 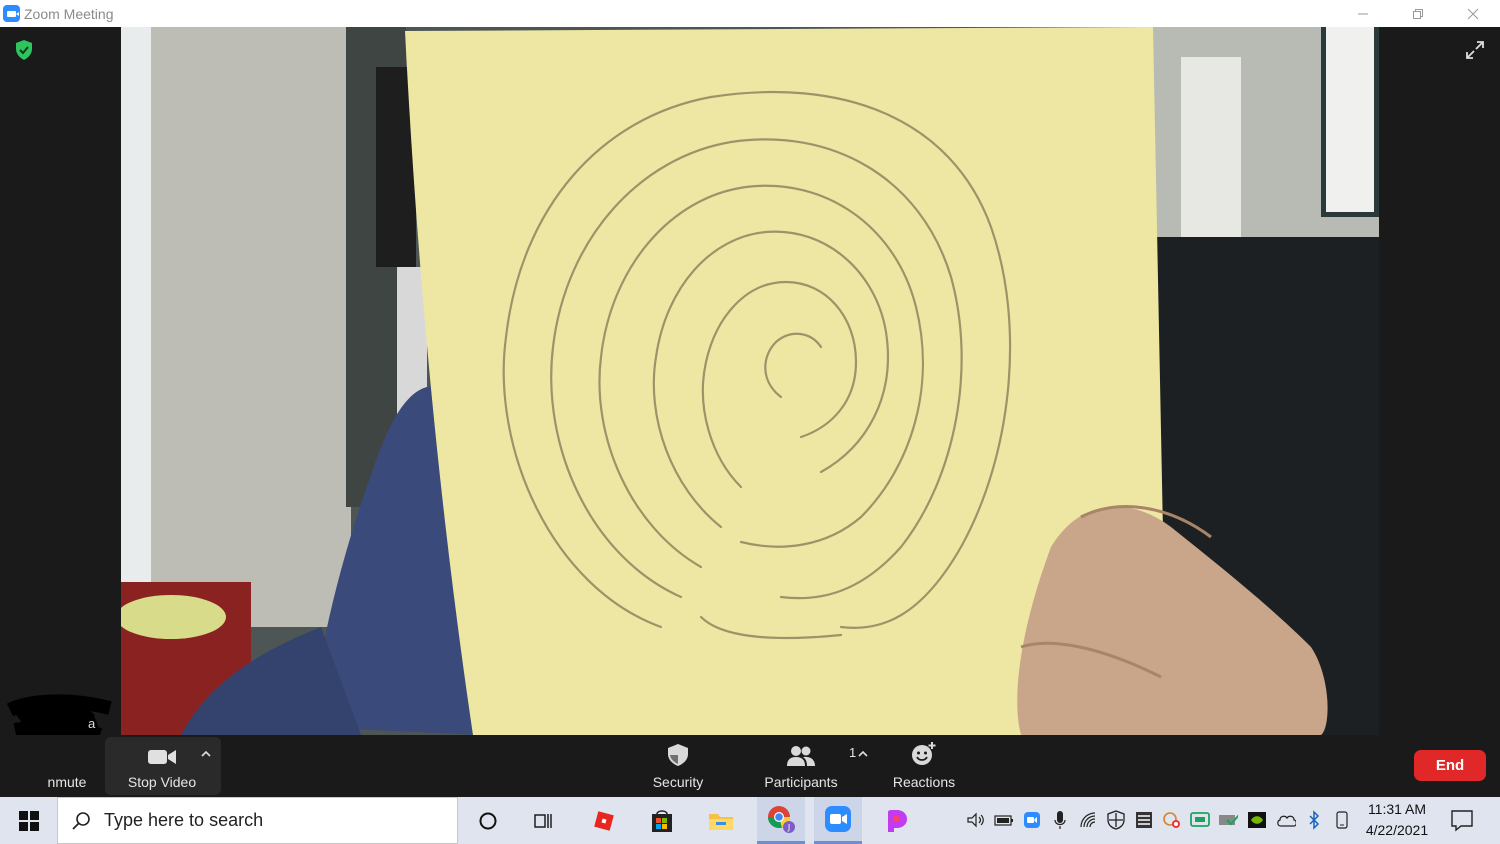 I want to click on wifi-tray, so click(x=1089, y=820).